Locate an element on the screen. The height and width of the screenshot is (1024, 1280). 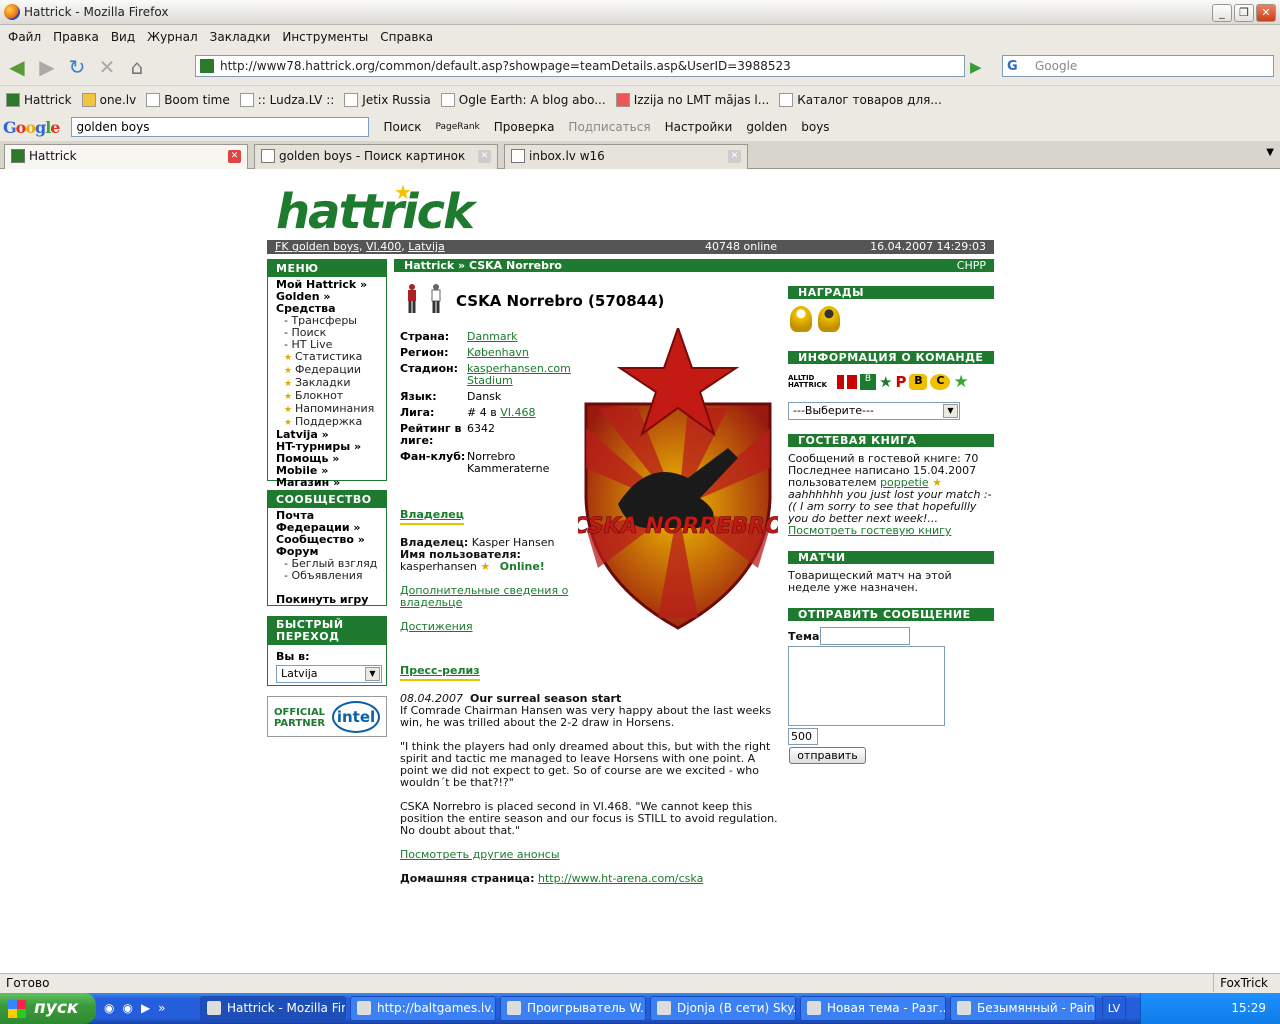
menu-history: Журнал is located at coordinates (172, 37).